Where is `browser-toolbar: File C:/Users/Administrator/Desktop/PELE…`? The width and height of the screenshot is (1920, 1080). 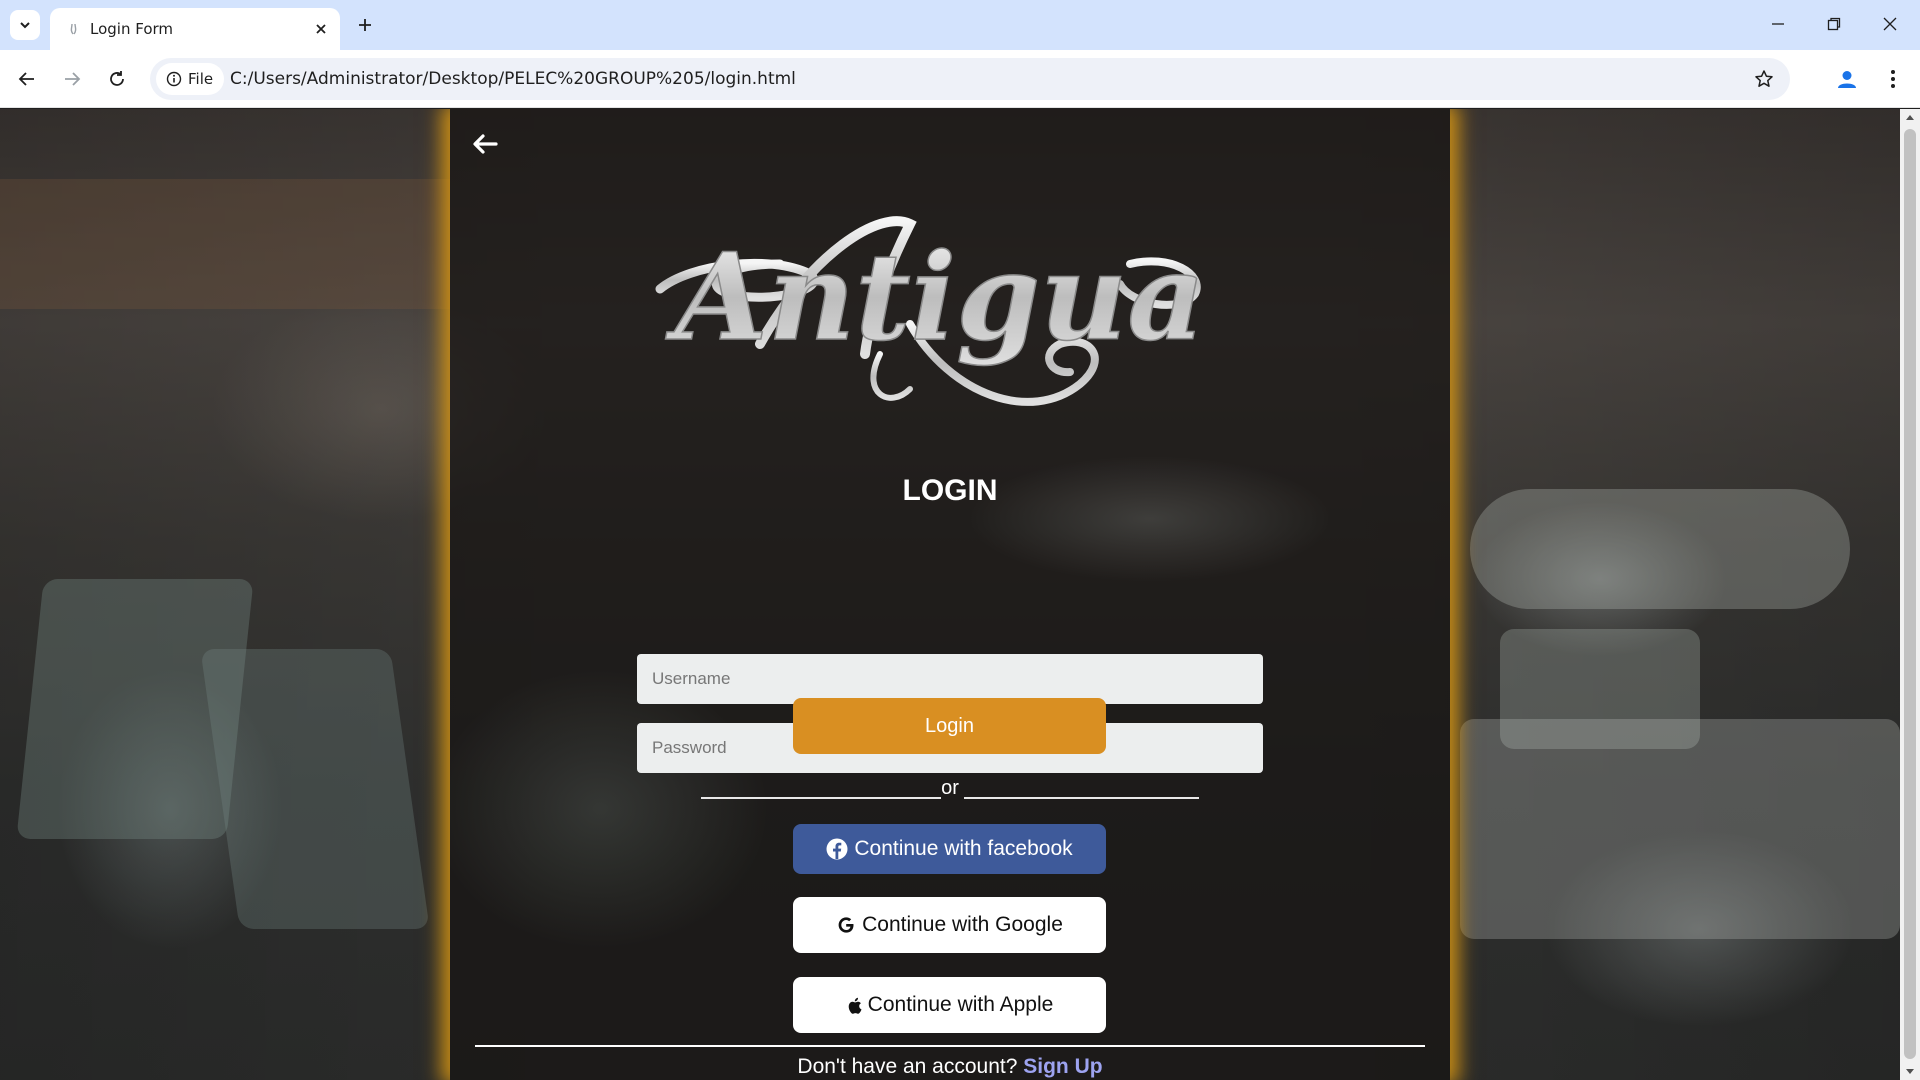 browser-toolbar: File C:/Users/Administrator/Desktop/PELE… is located at coordinates (960, 79).